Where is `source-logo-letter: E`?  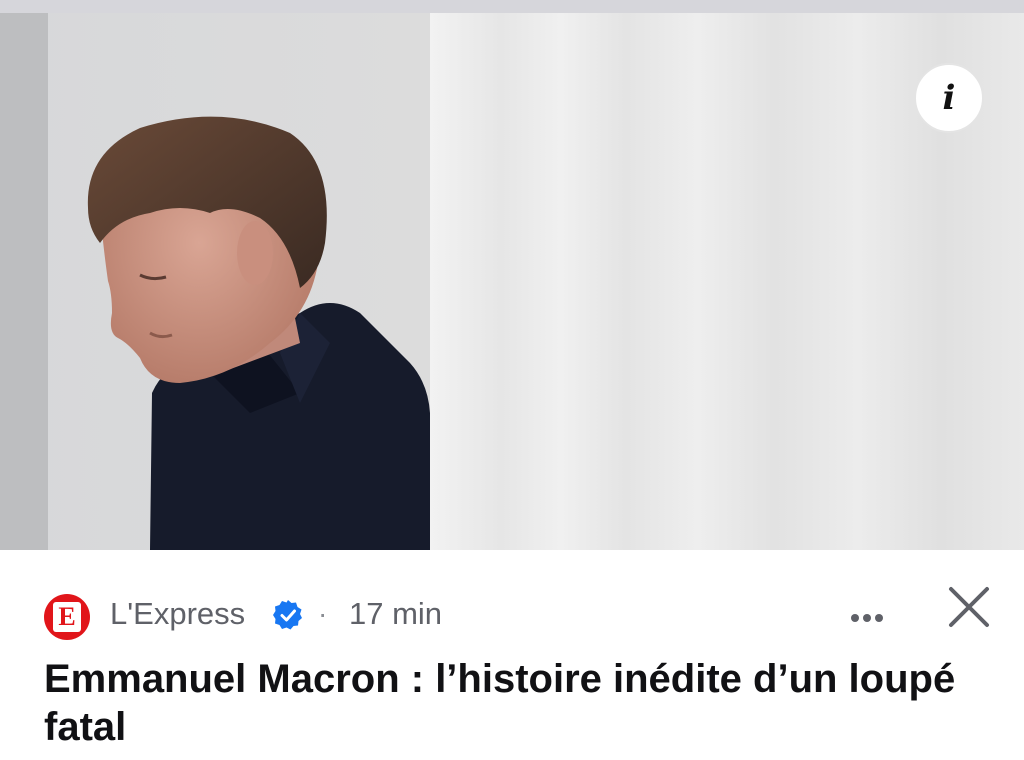 source-logo-letter: E is located at coordinates (67, 617).